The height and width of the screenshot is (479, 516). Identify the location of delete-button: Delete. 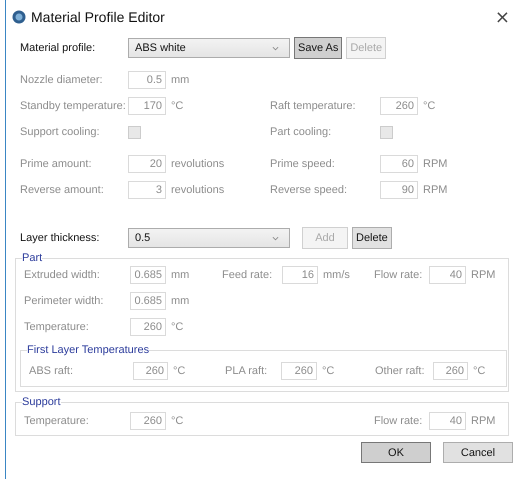
(372, 238).